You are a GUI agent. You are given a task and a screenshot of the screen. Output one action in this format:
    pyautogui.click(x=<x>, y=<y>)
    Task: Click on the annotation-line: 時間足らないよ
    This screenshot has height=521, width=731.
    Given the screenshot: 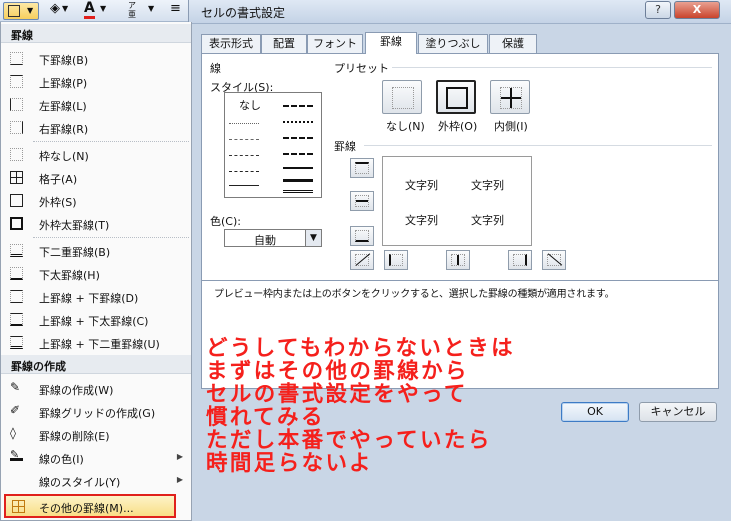 What is the action you would take?
    pyautogui.click(x=289, y=463)
    